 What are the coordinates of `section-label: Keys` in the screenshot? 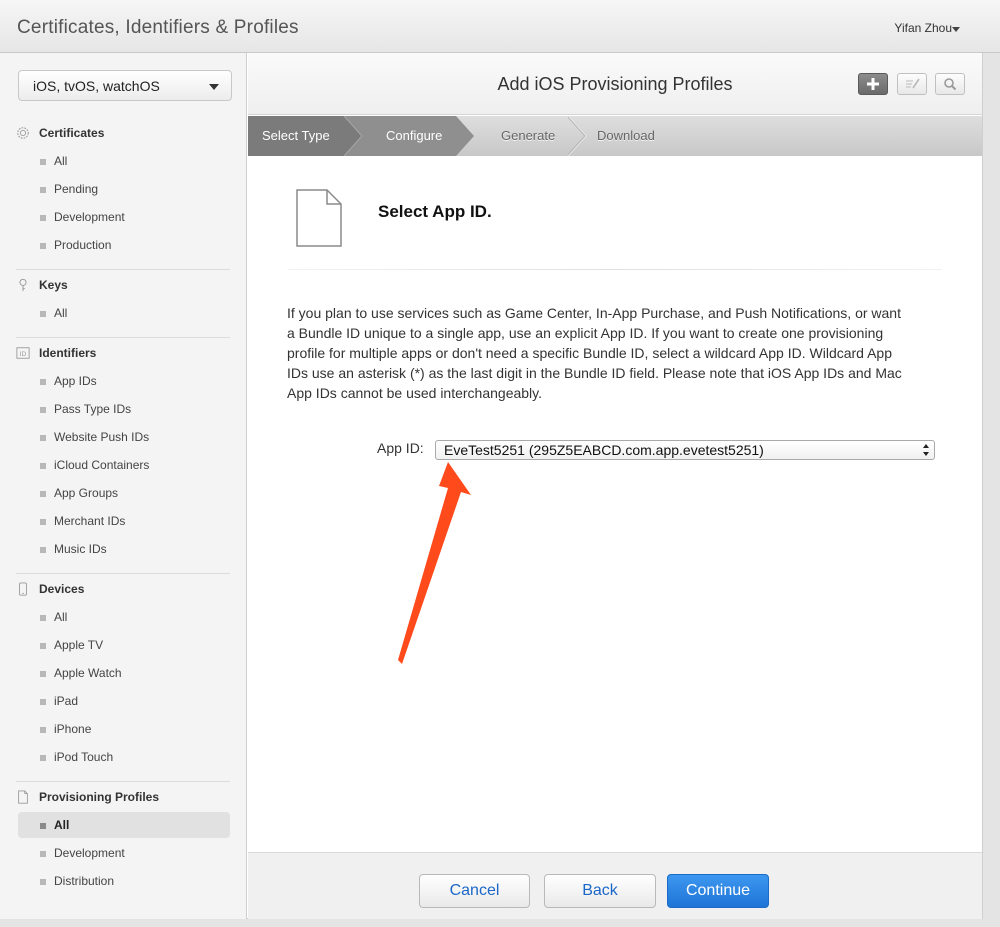 It's located at (53, 285).